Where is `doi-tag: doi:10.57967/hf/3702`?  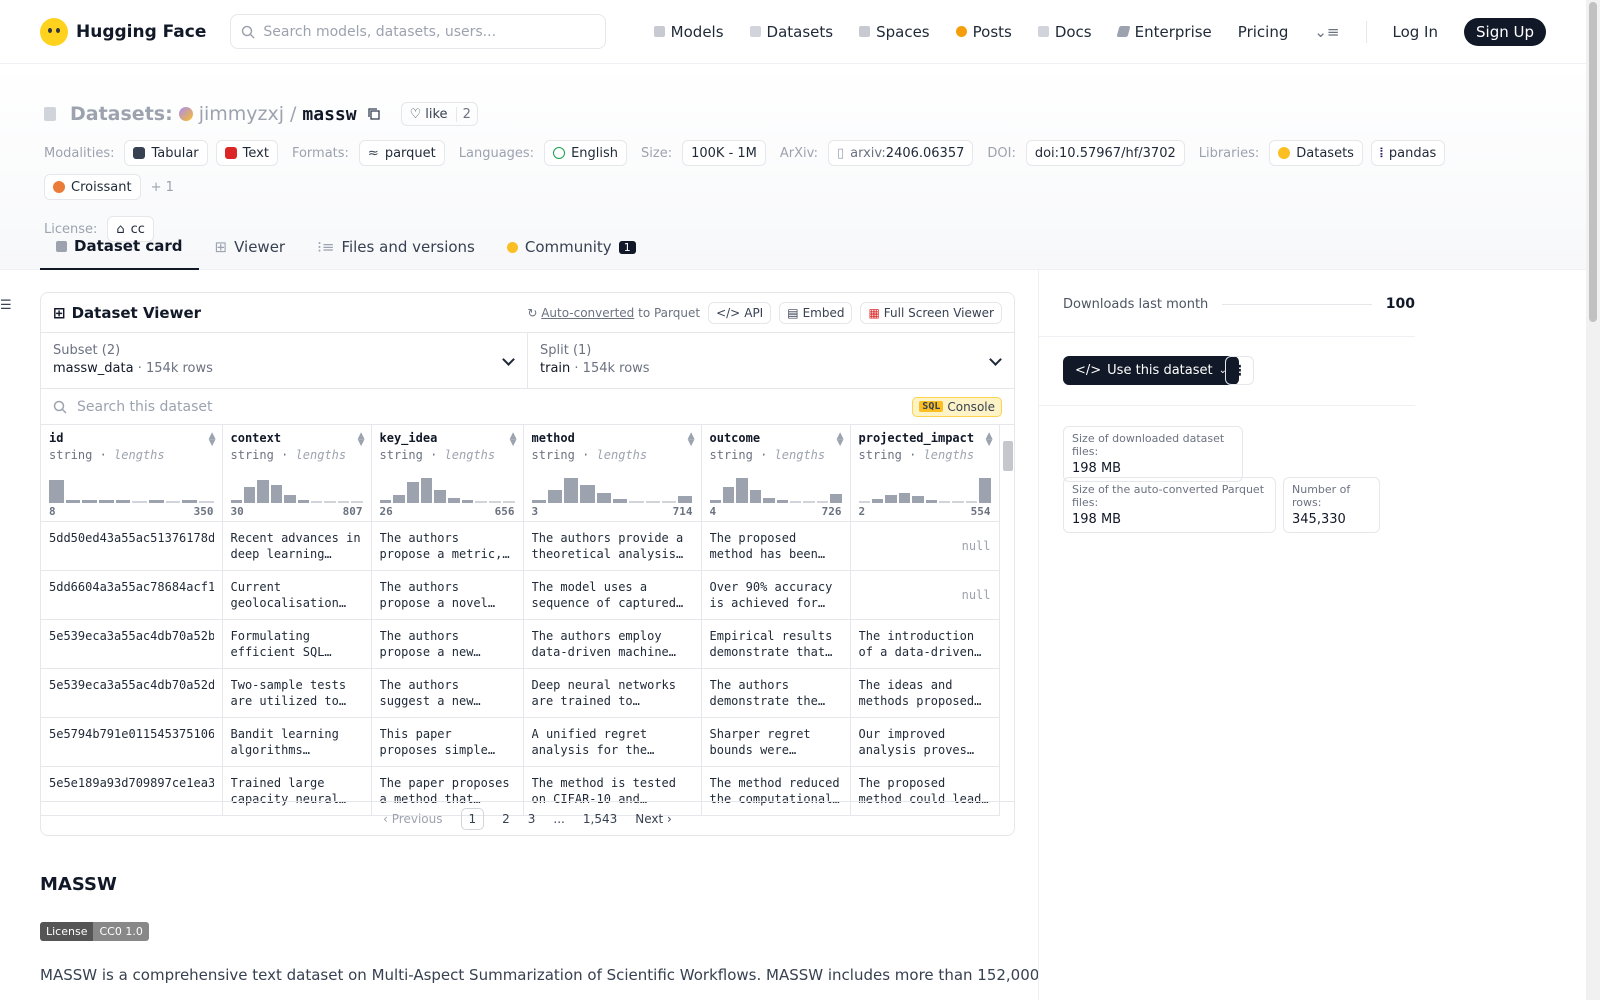
doi-tag: doi:10.57967/hf/3702 is located at coordinates (1105, 153).